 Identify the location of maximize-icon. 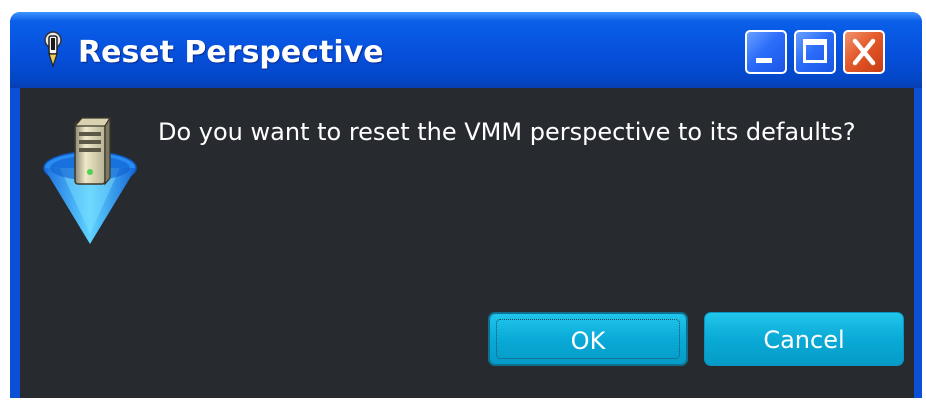
(815, 51).